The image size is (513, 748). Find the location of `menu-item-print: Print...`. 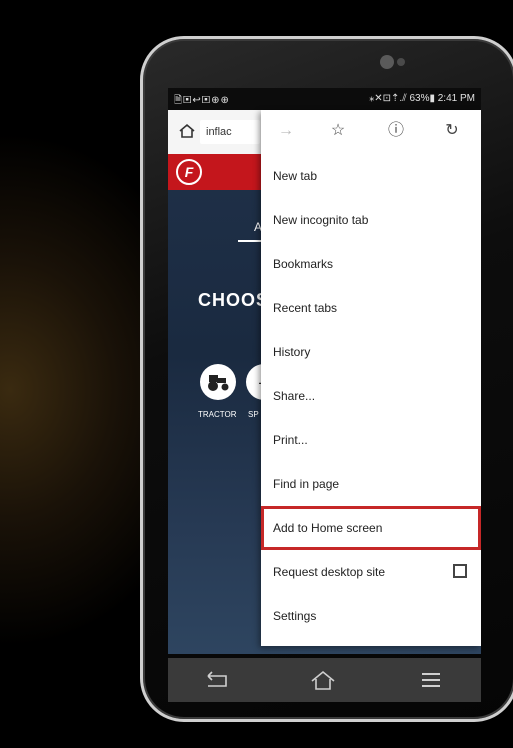

menu-item-print: Print... is located at coordinates (371, 440).